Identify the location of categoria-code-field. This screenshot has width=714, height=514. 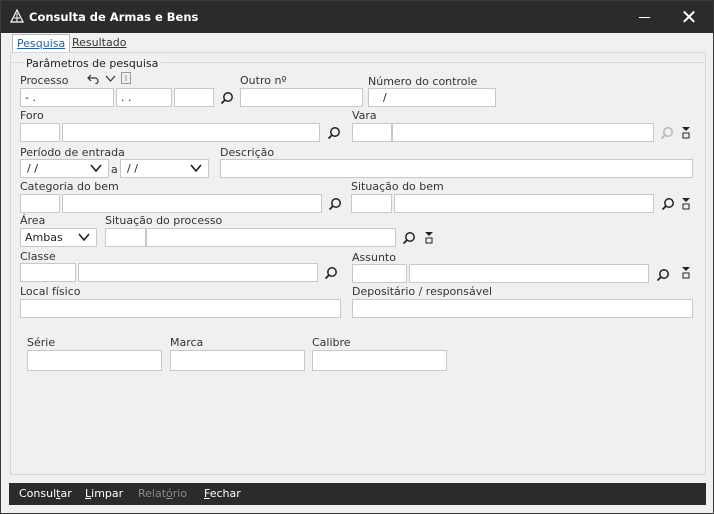
(40, 203).